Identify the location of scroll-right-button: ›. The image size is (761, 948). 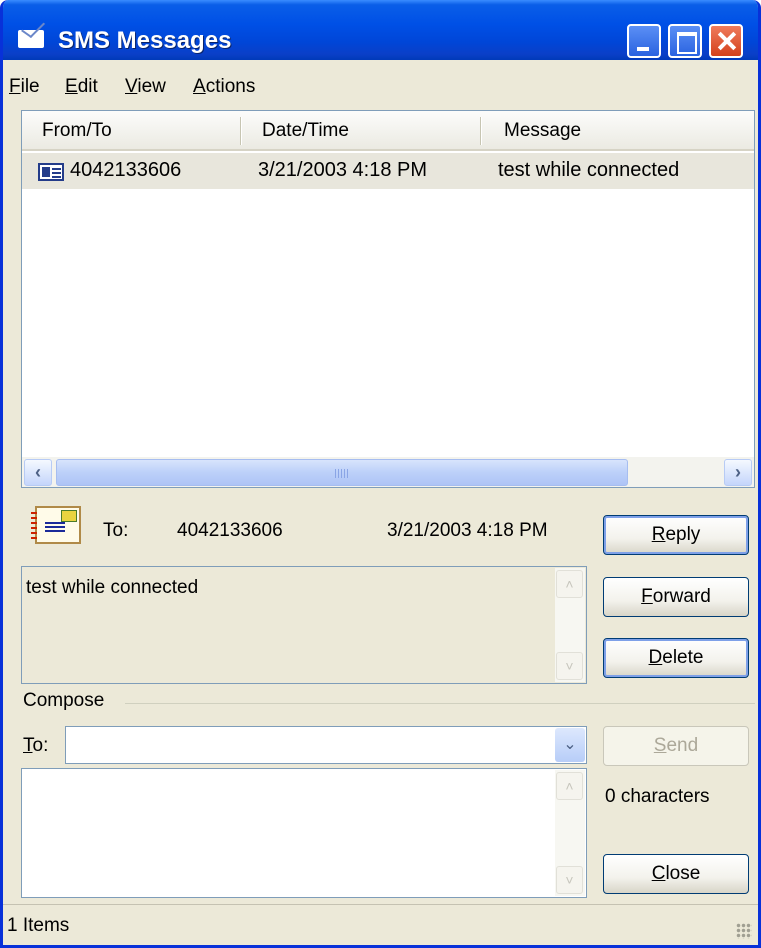
(738, 472).